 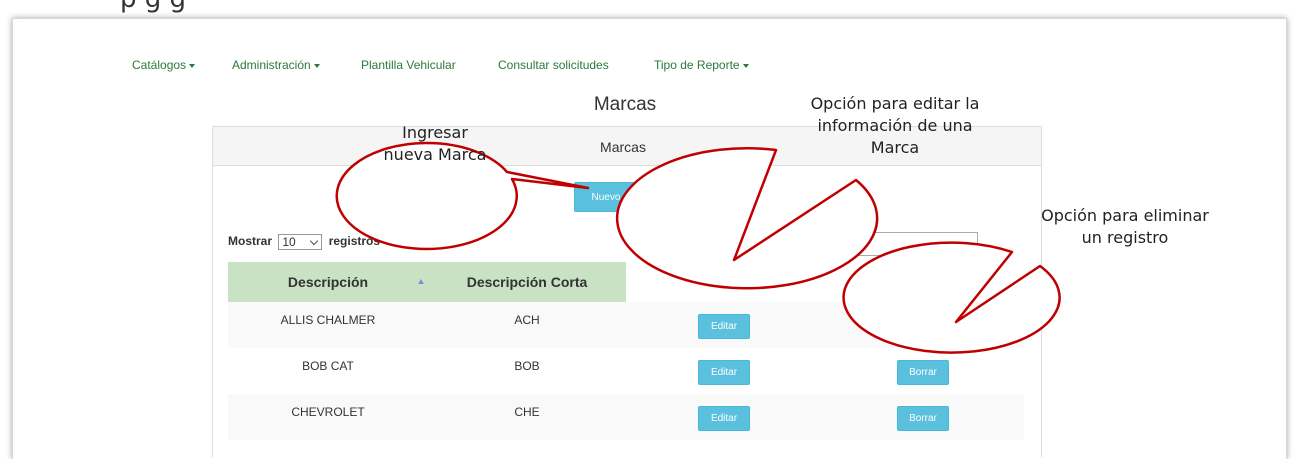 What do you see at coordinates (421, 281) in the screenshot?
I see `sort-ascending-icon` at bounding box center [421, 281].